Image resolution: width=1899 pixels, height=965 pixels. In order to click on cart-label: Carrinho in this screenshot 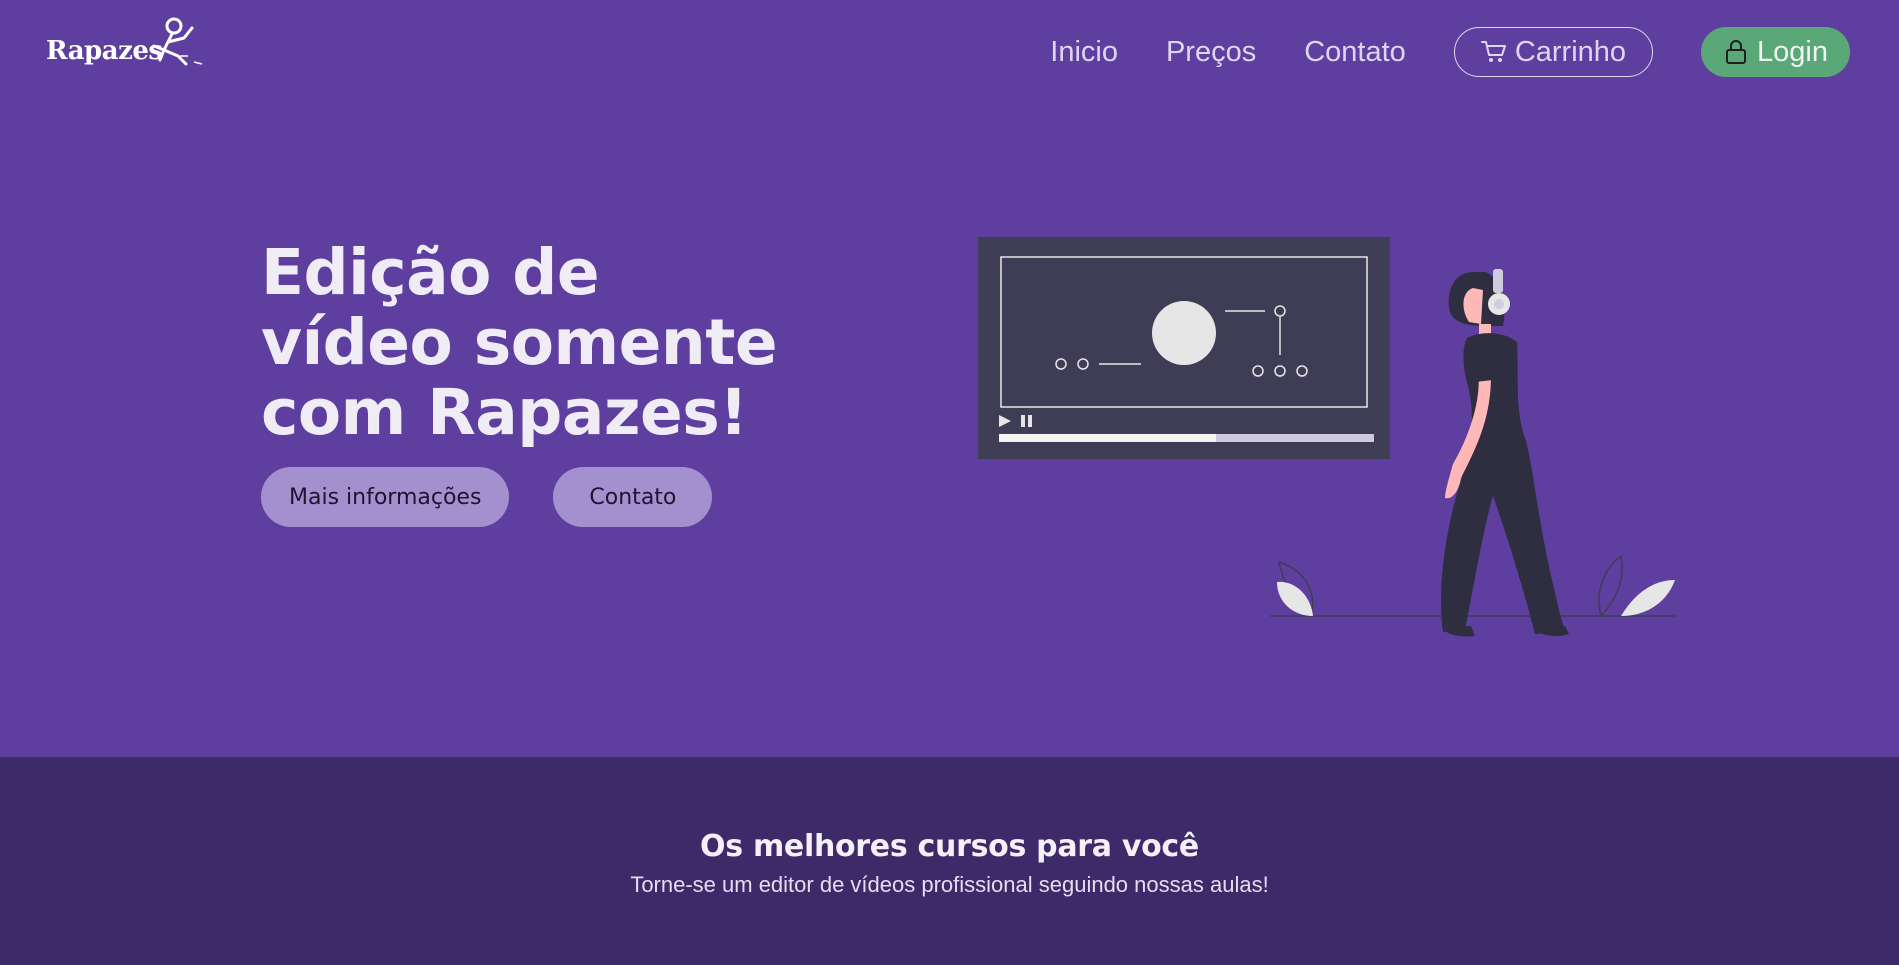, I will do `click(1570, 51)`.